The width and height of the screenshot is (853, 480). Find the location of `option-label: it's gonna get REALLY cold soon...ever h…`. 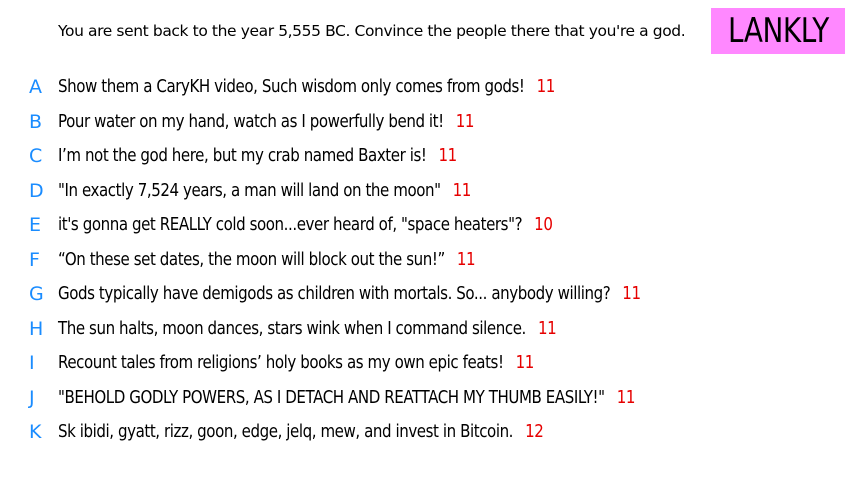

option-label: it's gonna get REALLY cold soon...ever h… is located at coordinates (290, 225).